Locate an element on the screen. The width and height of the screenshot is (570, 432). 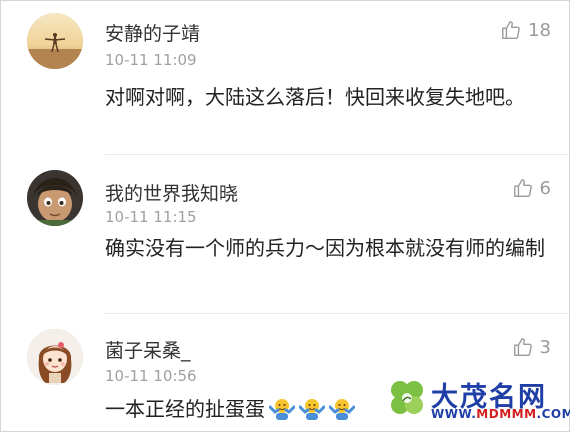
username: 安静的子靖 is located at coordinates (152, 32).